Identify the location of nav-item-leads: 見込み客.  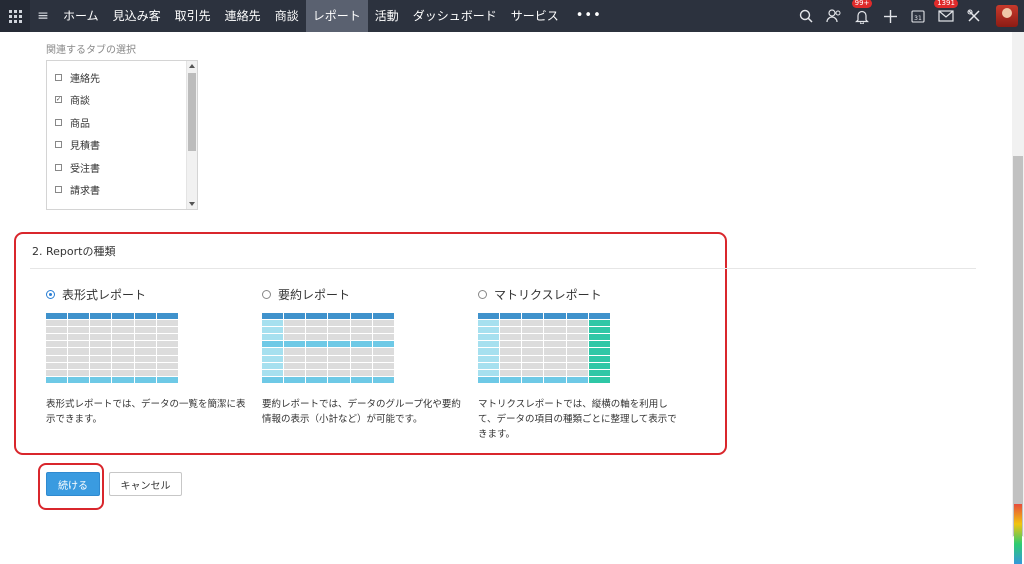
(137, 16).